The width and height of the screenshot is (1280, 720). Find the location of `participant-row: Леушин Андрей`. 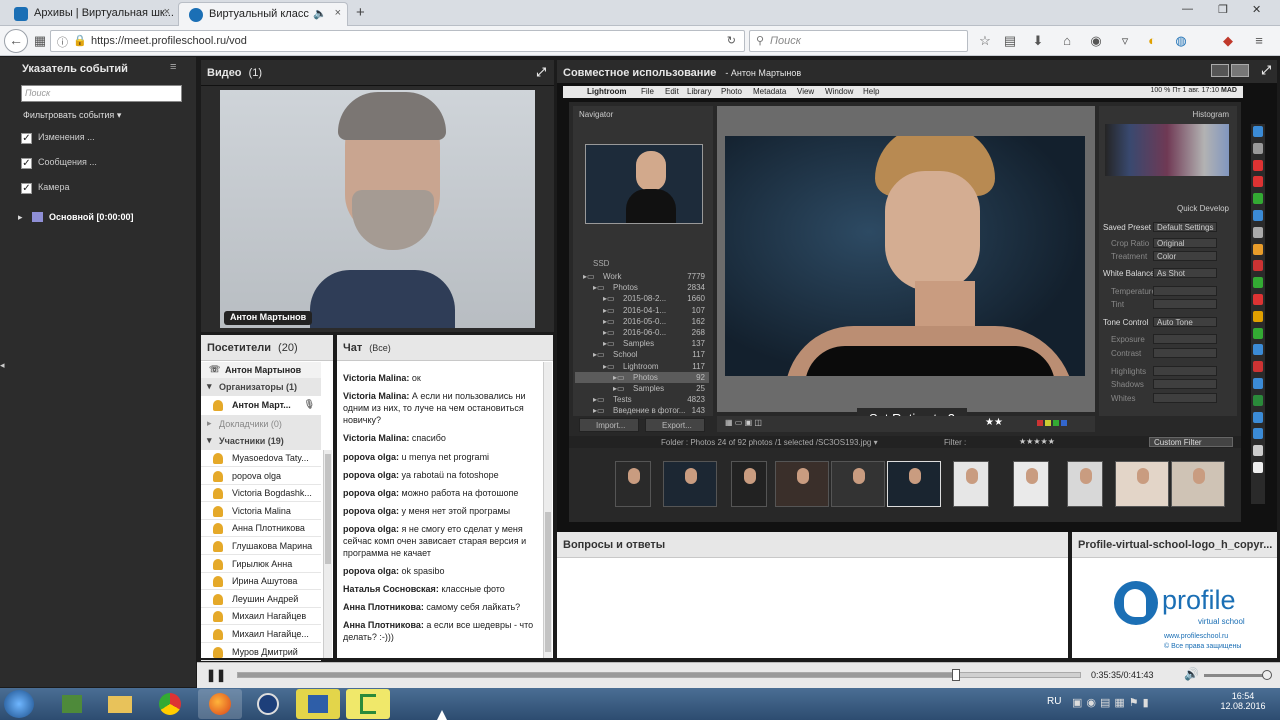

participant-row: Леушин Андрей is located at coordinates (261, 599).